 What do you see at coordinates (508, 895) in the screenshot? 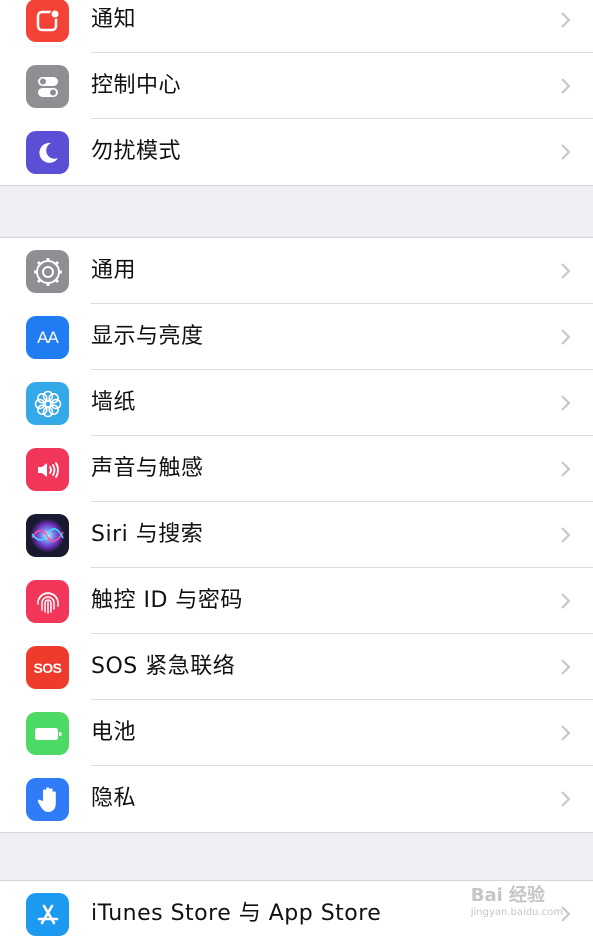
I see `watermark-brand: Bai 经验` at bounding box center [508, 895].